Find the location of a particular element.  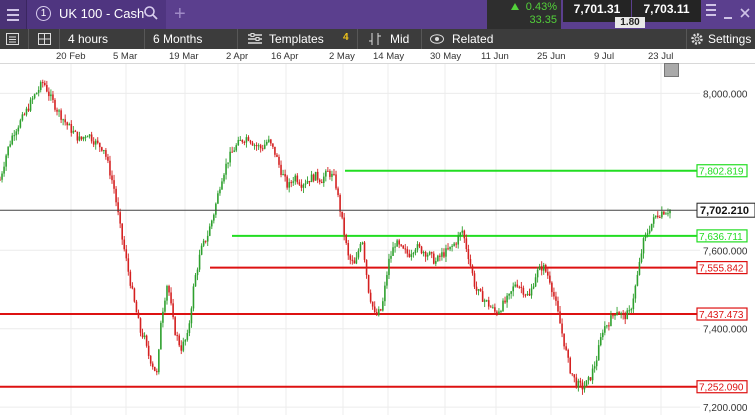

x-tick-label: 2 May is located at coordinates (342, 56).